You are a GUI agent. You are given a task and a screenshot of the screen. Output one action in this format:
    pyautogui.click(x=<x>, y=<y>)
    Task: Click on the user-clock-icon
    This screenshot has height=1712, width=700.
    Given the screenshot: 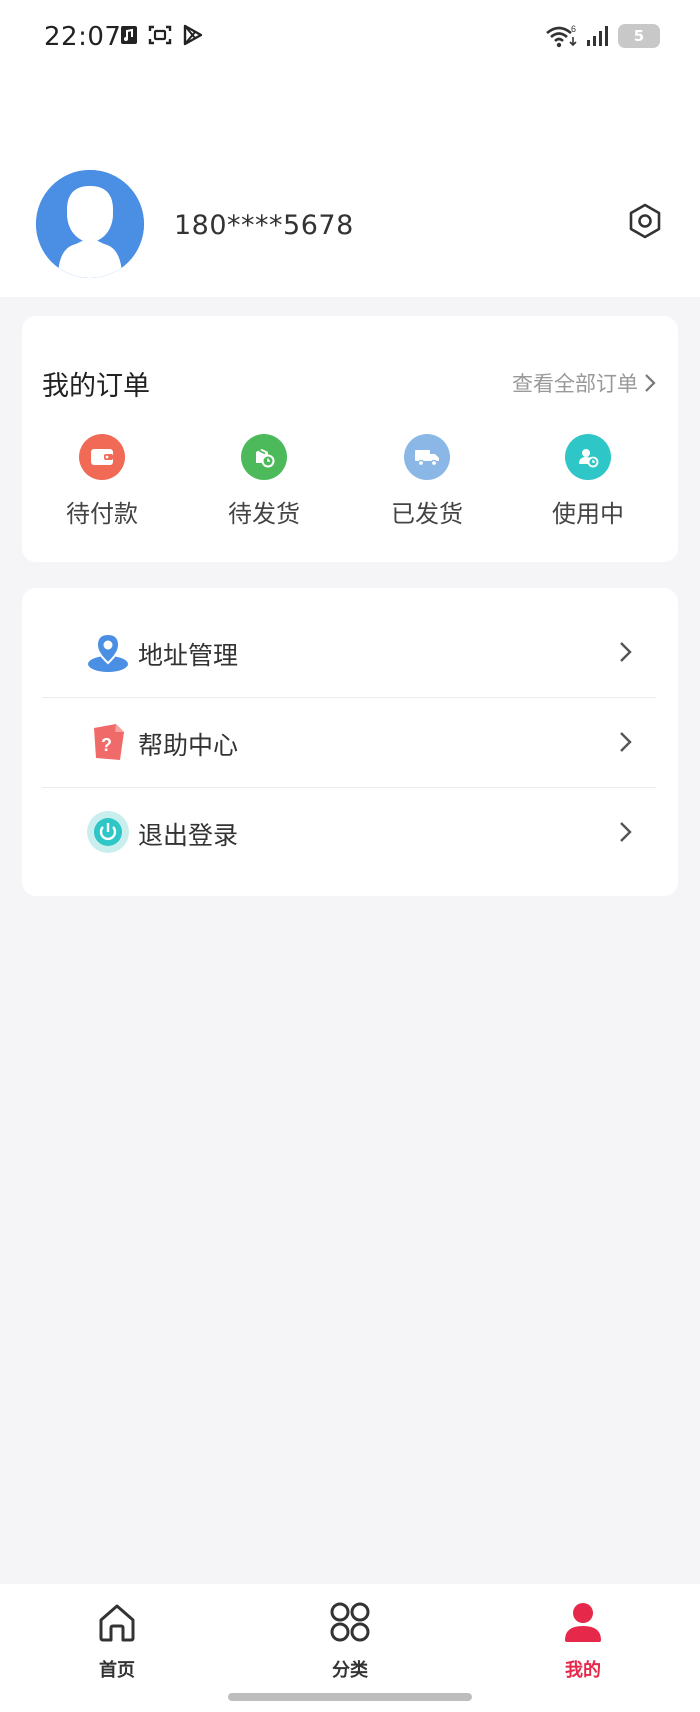 What is the action you would take?
    pyautogui.click(x=588, y=457)
    